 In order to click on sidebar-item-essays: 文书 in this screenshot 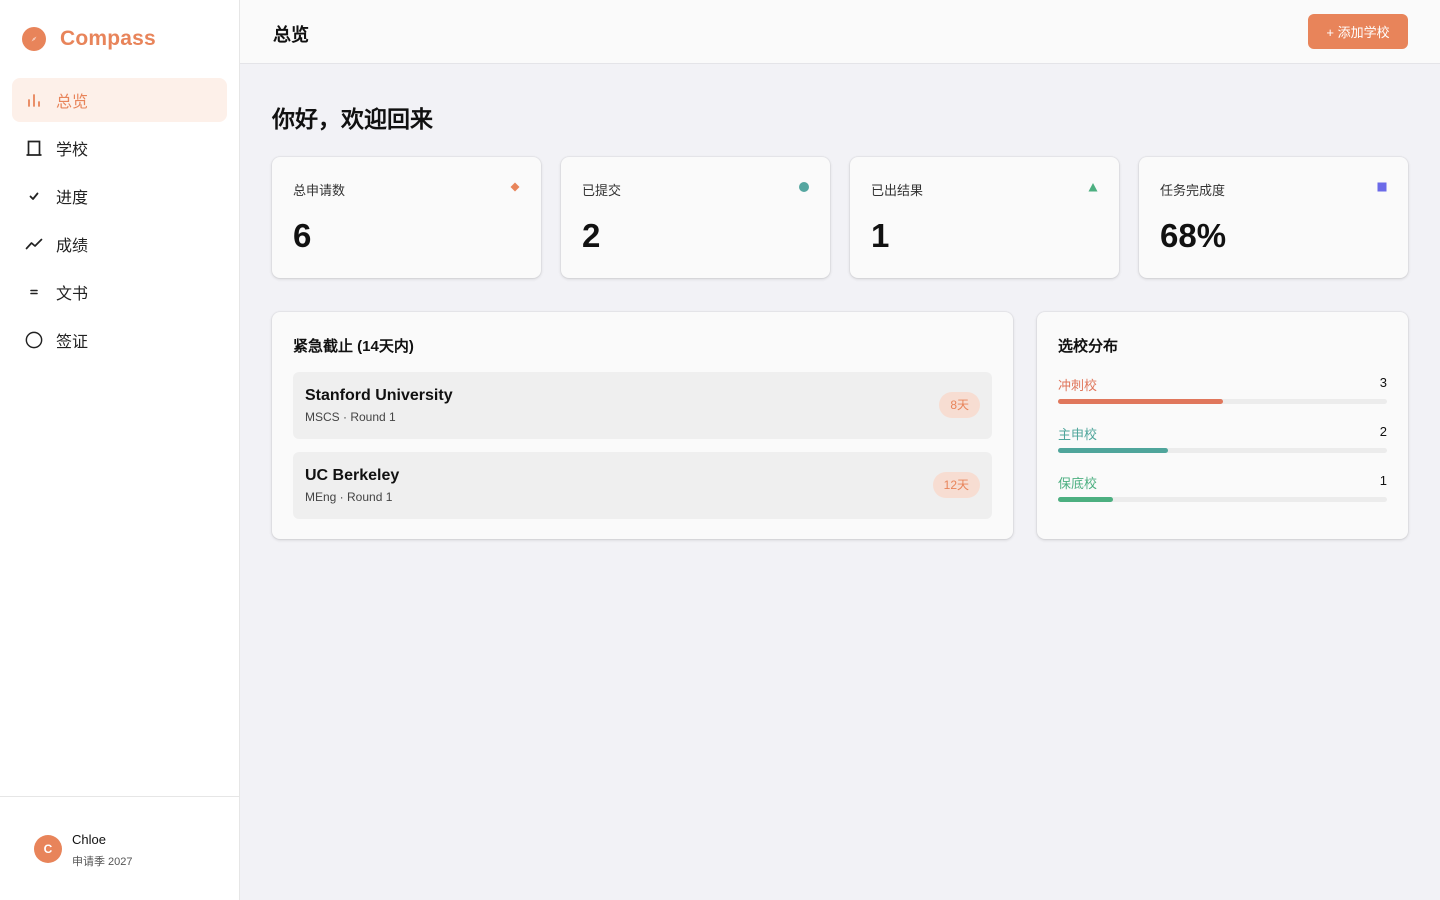, I will do `click(119, 292)`.